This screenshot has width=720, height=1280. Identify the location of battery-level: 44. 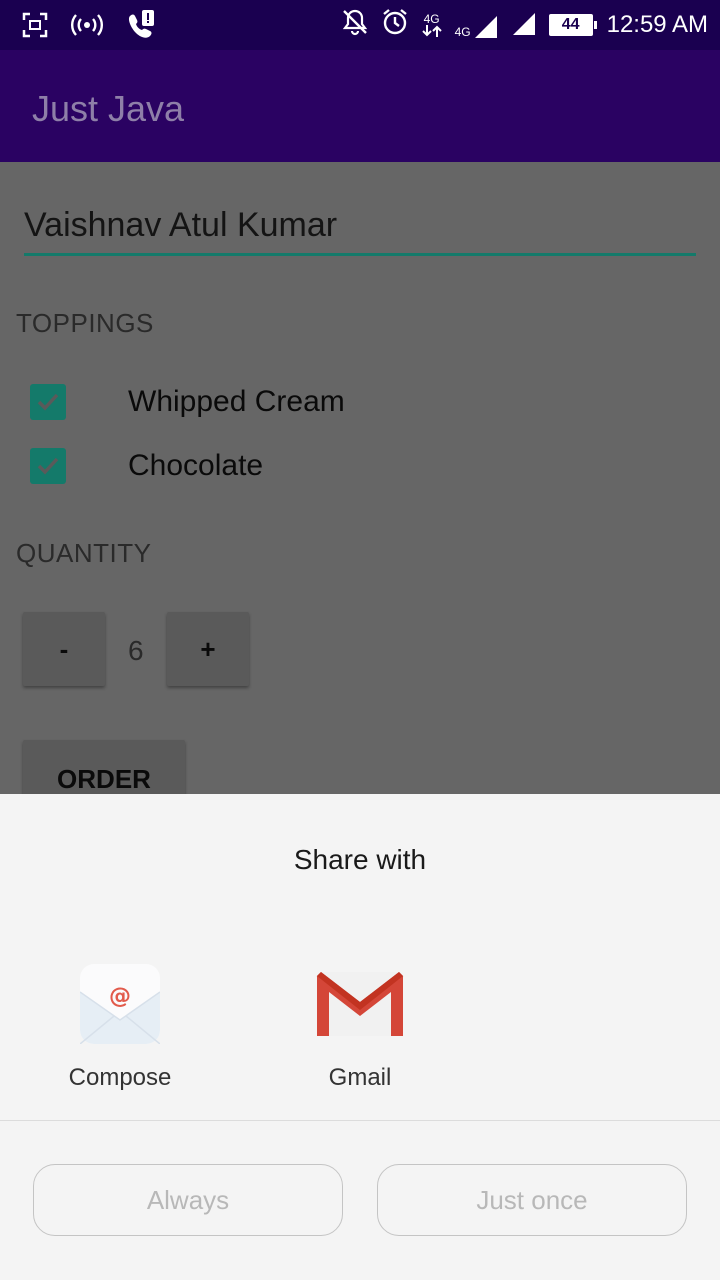
(570, 24).